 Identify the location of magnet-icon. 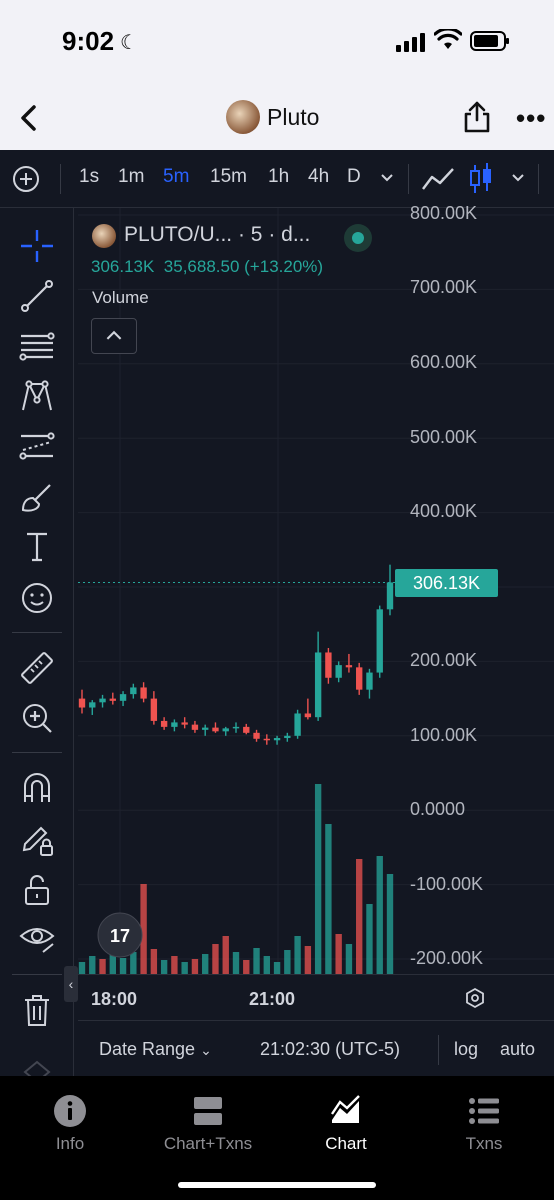
(37, 788).